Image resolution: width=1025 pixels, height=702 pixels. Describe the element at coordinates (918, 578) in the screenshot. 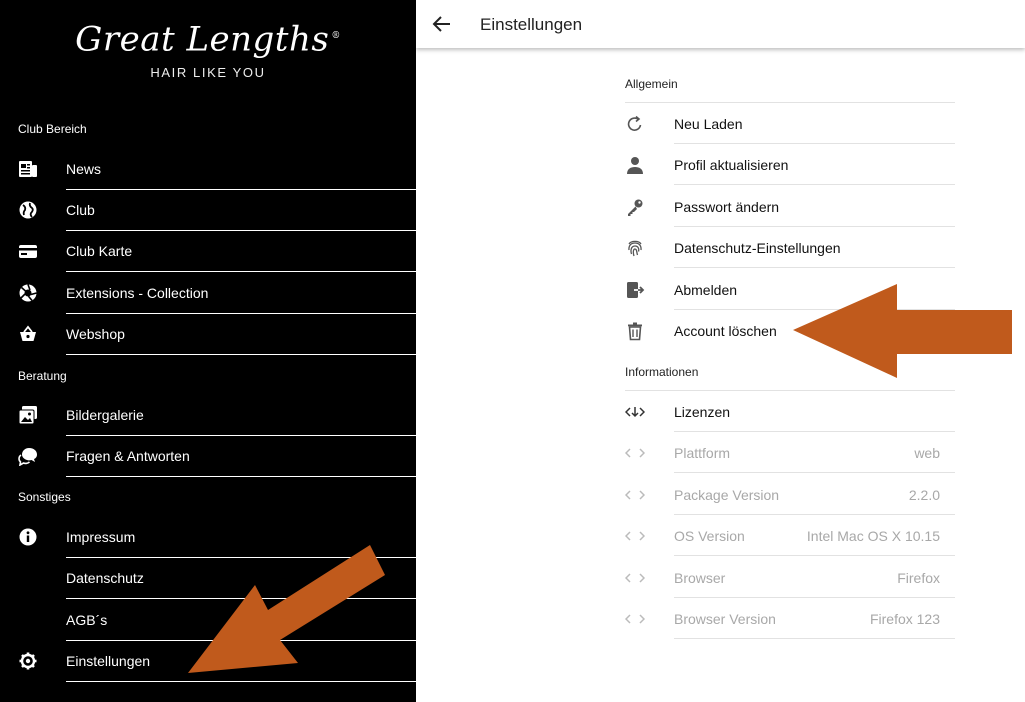

I see `info-value: Firefox` at that location.